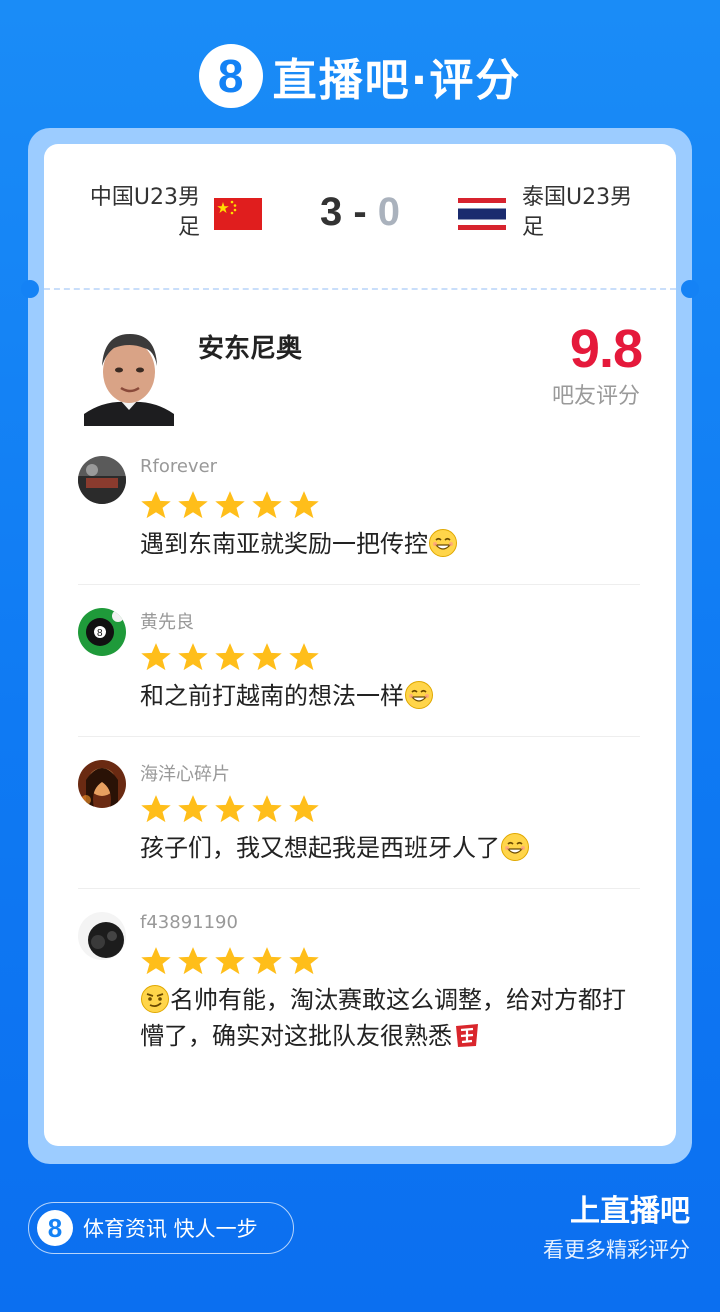 This screenshot has width=720, height=1312. Describe the element at coordinates (390, 848) in the screenshot. I see `comment-text: 孩子们，我又想起我是西班牙人了` at that location.